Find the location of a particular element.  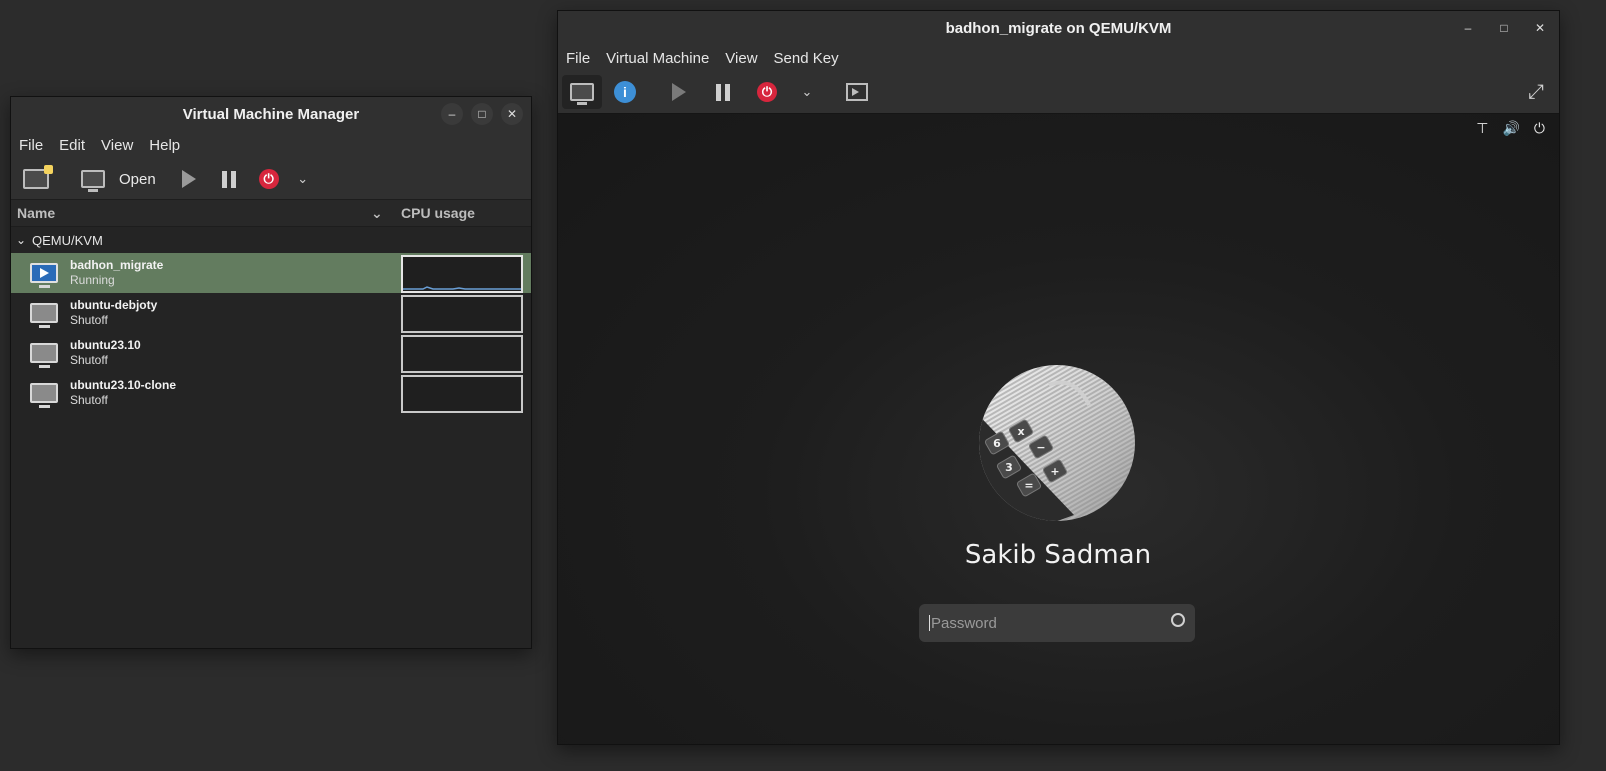

connection-label: QEMU/KVM is located at coordinates (67, 240).